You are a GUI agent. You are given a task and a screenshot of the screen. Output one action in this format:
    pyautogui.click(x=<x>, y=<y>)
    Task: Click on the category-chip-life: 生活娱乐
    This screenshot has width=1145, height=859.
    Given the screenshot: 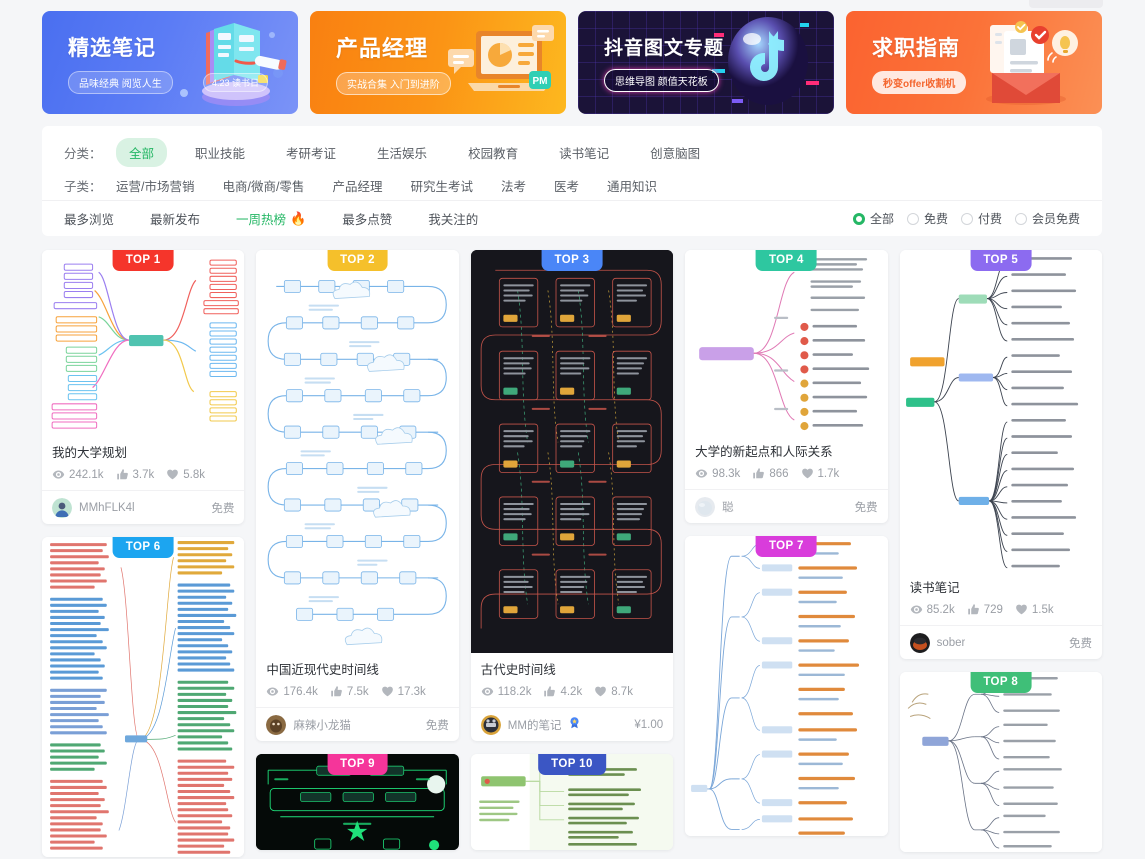 What is the action you would take?
    pyautogui.click(x=402, y=152)
    